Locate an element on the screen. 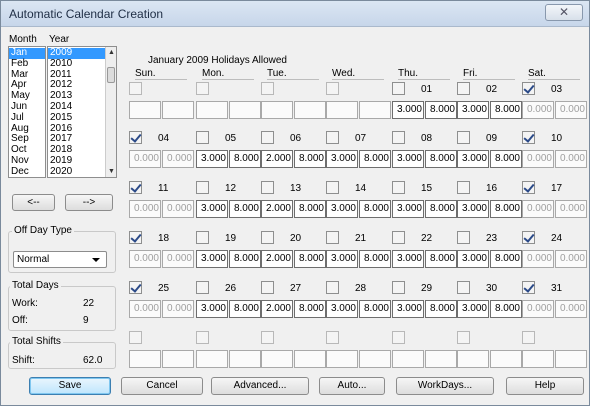  month-listbox: Jan Feb Mar Apr May Jun Jul Aug Sep Oct Nov Dec is located at coordinates (27, 112).